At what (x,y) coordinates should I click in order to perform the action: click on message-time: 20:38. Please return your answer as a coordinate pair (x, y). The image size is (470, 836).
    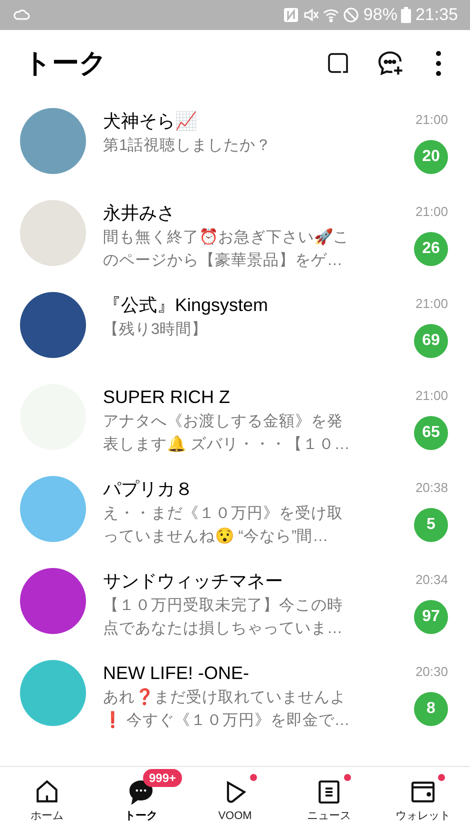
    Looking at the image, I should click on (431, 488).